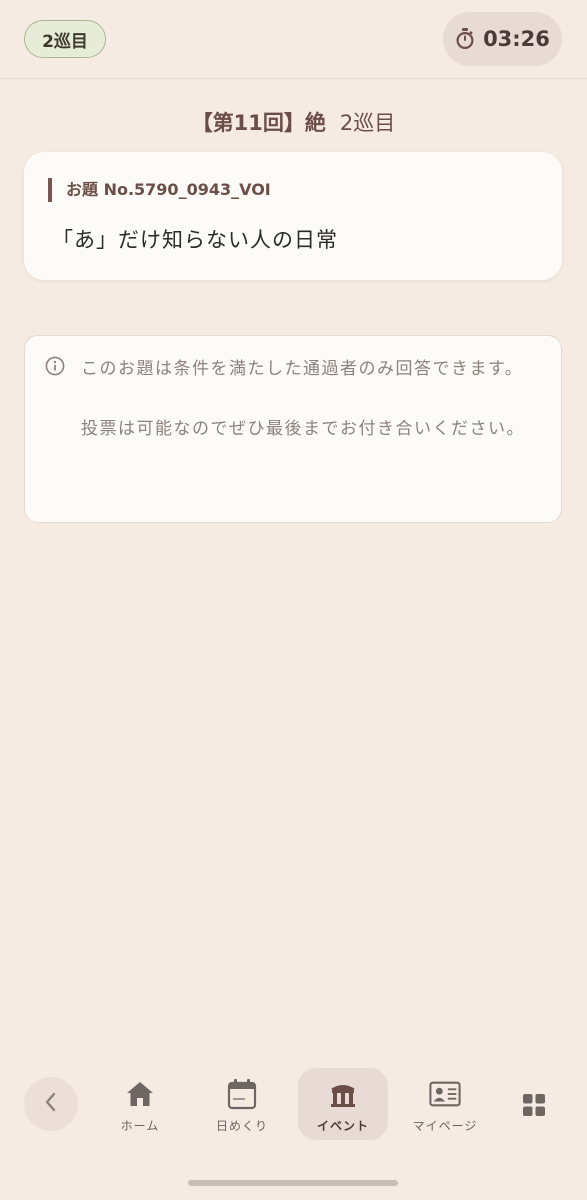  Describe the element at coordinates (343, 1094) in the screenshot. I see `event-icon` at that location.